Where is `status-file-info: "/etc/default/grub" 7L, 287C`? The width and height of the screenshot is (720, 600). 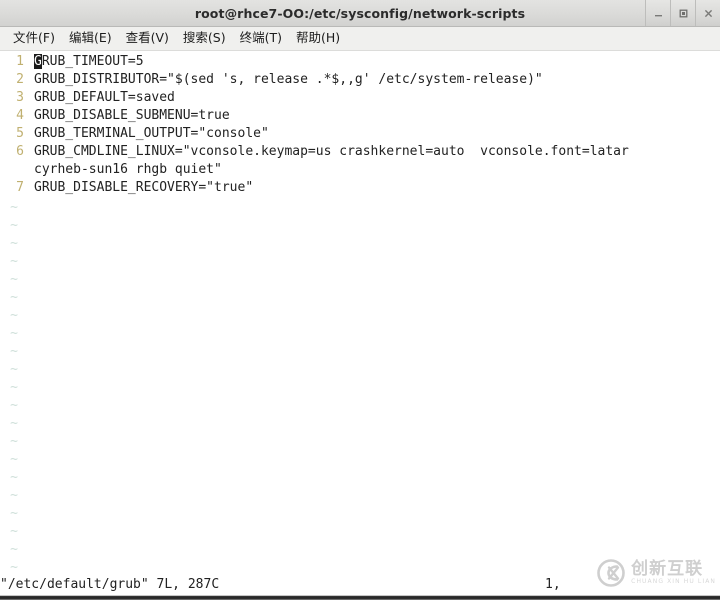
status-file-info: "/etc/default/grub" 7L, 287C is located at coordinates (110, 584).